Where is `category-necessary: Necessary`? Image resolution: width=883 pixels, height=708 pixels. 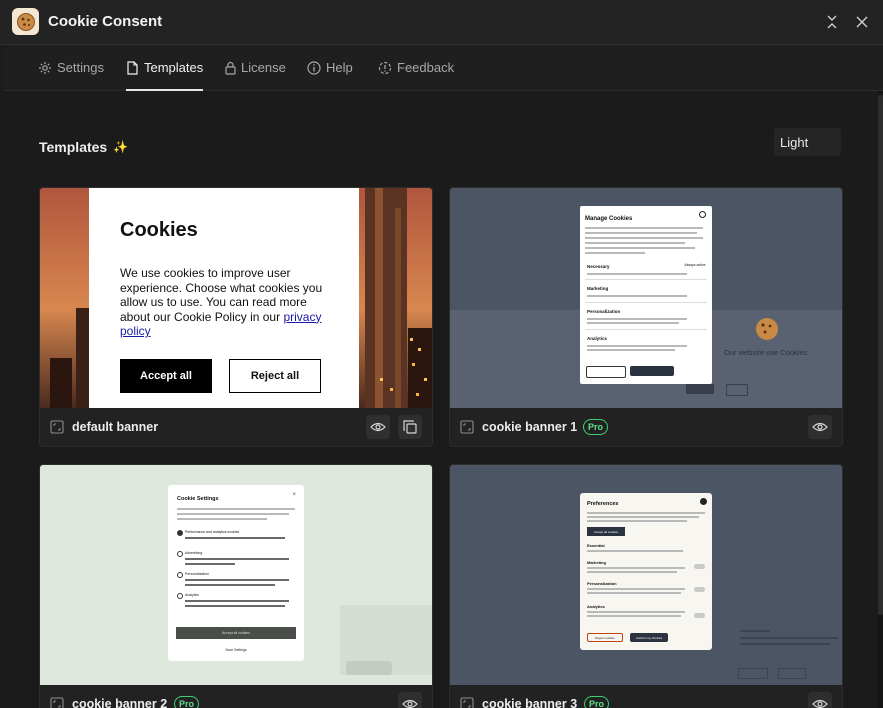 category-necessary: Necessary is located at coordinates (598, 266).